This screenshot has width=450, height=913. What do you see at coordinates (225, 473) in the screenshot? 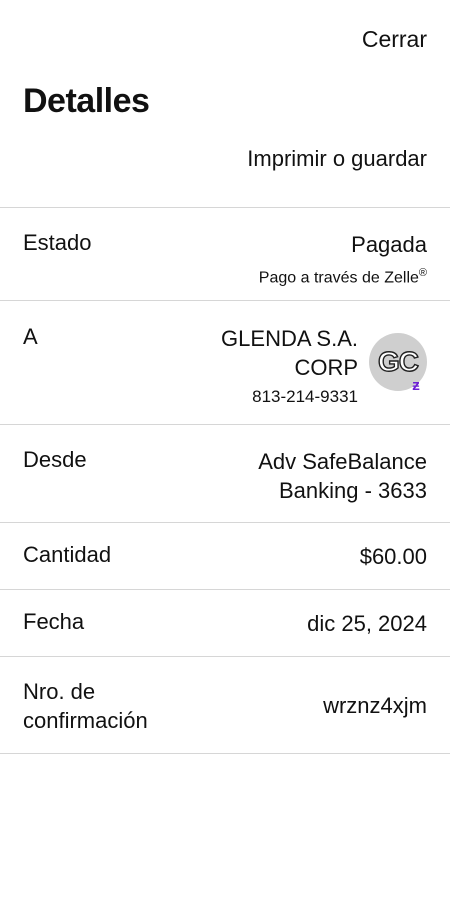
I see `from-row: Desde Adv SafeBalance Banking - 3633` at bounding box center [225, 473].